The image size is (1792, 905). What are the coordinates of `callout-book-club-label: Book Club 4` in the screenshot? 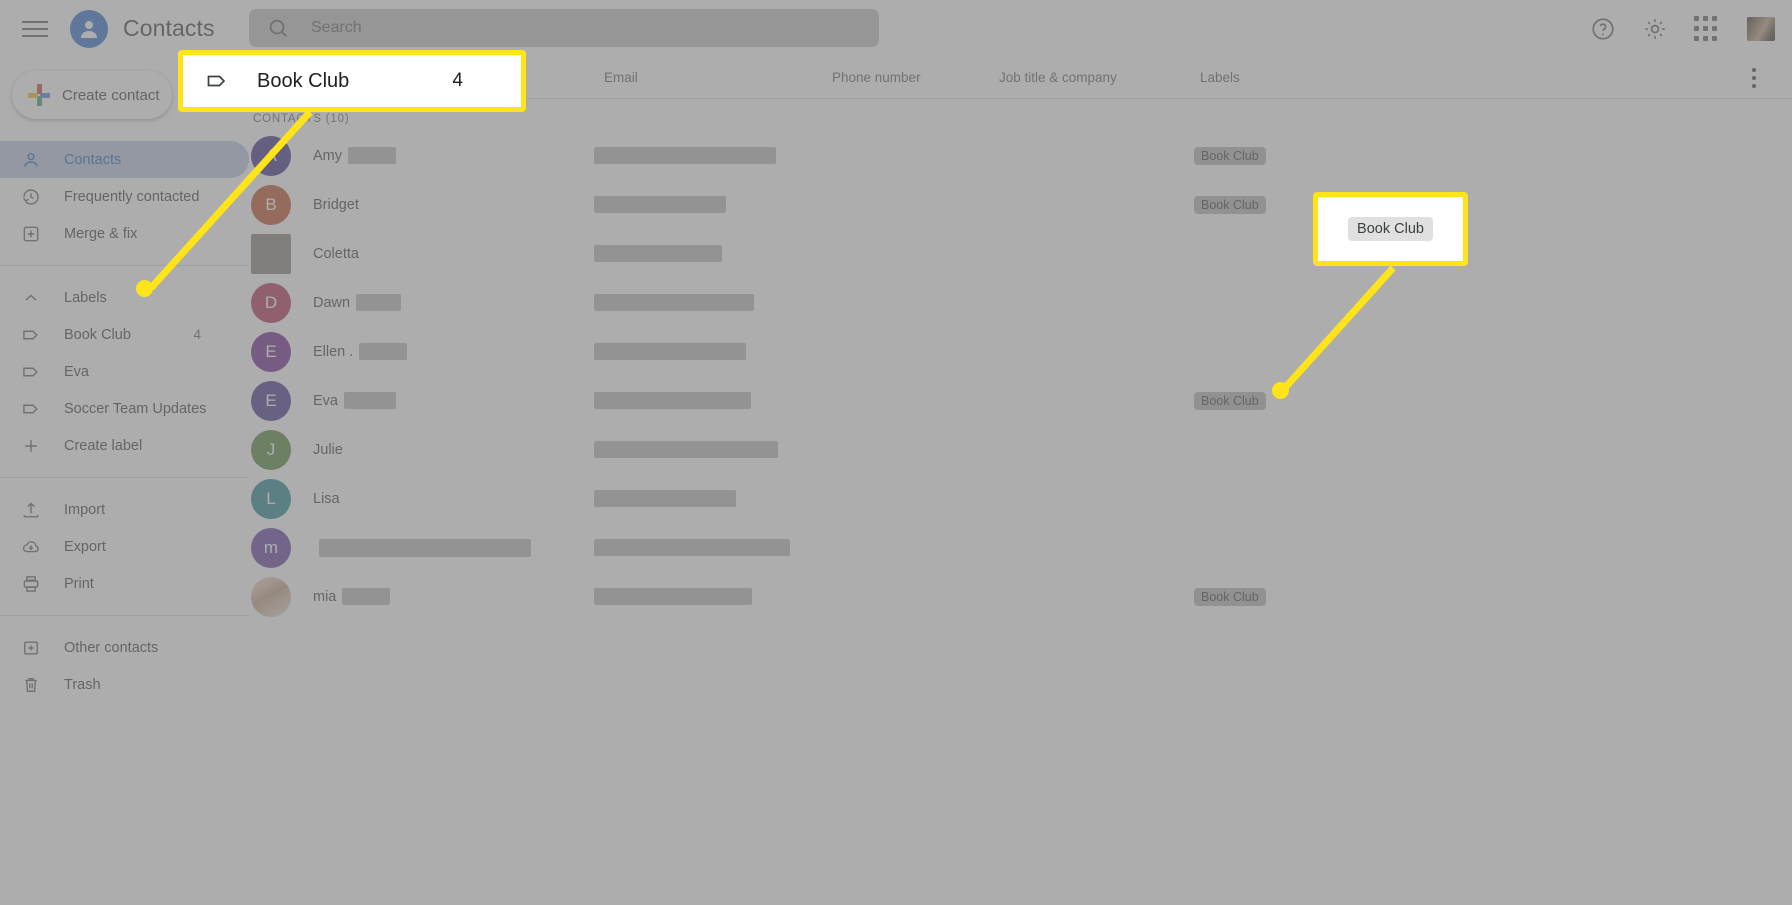 It's located at (352, 81).